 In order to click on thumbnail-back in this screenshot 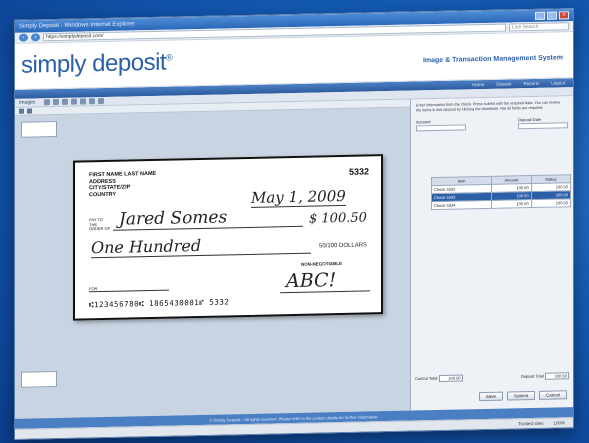, I will do `click(39, 379)`.